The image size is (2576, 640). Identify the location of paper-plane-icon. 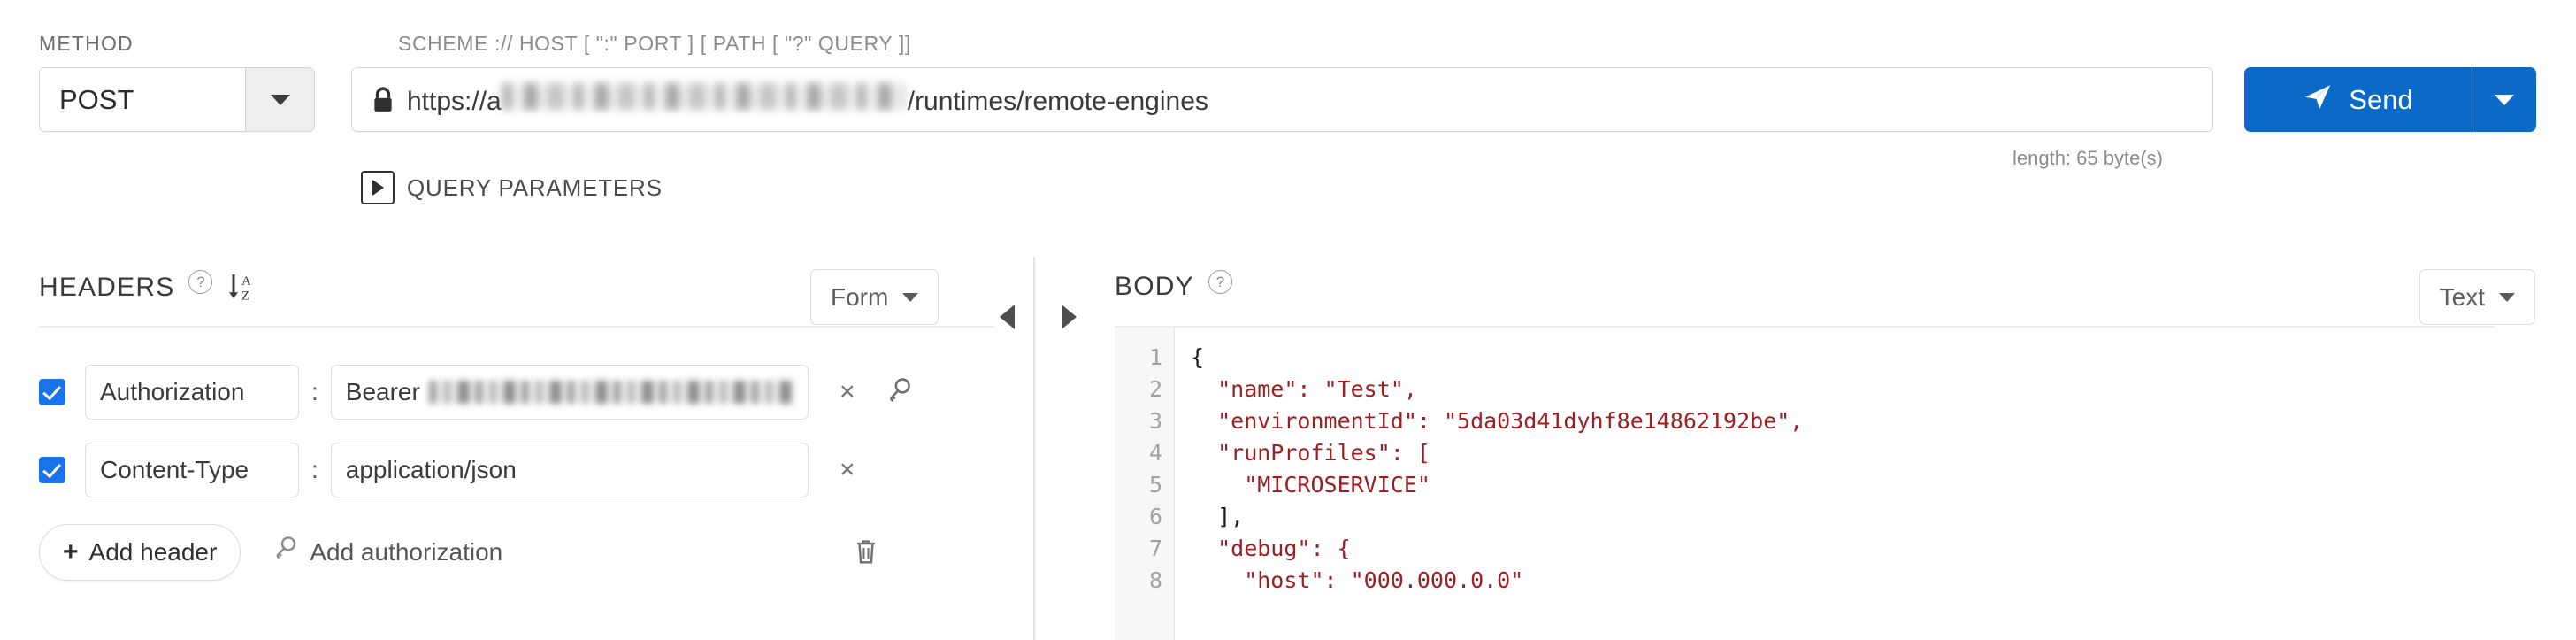
(2318, 100).